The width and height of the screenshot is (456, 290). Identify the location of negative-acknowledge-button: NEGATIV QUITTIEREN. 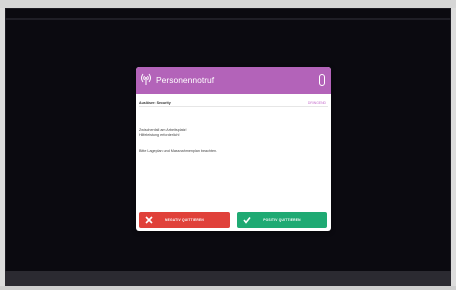
(184, 220).